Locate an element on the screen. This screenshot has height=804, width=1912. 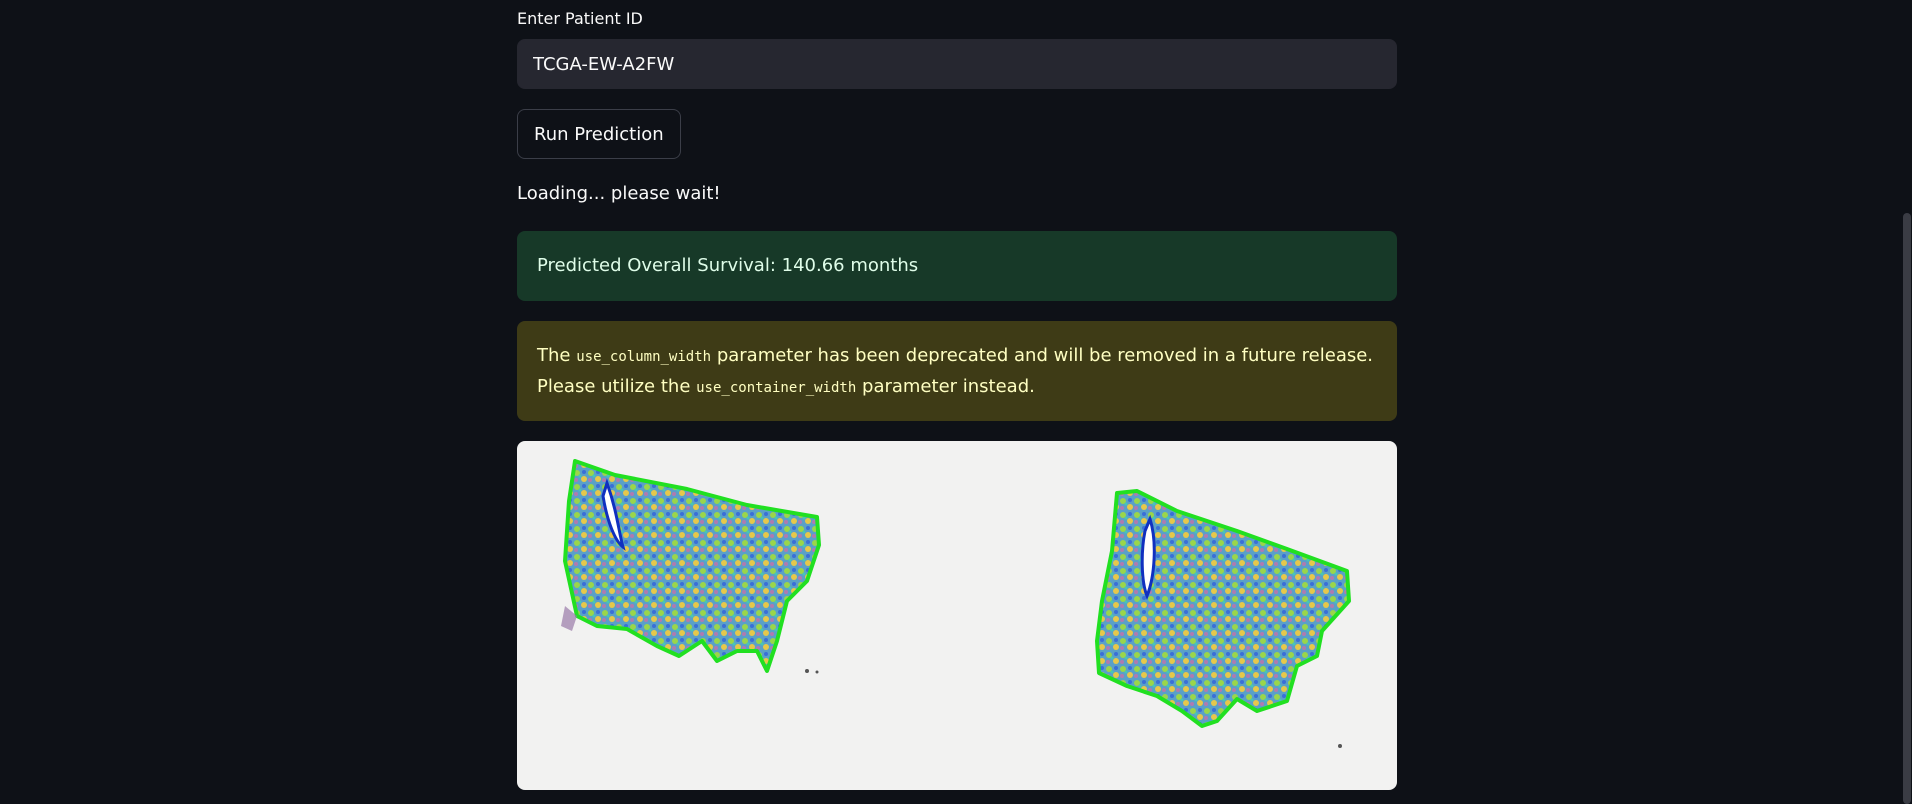
loading-status-text: Loading... please wait! is located at coordinates (619, 193).